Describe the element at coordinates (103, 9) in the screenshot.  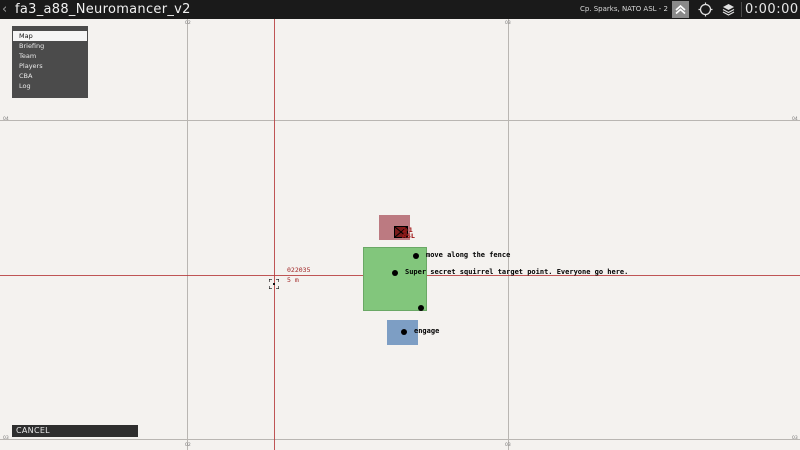
I see `mission-title: fa3_a88_Neuromancer_v2` at that location.